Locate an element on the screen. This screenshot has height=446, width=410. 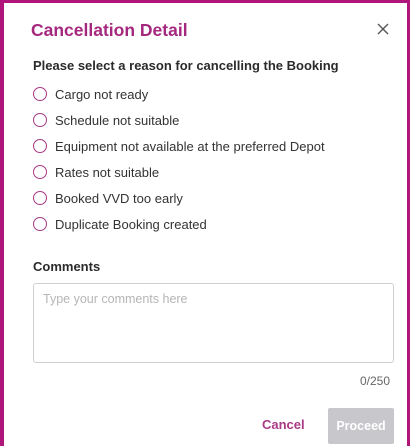
close-icon is located at coordinates (383, 29).